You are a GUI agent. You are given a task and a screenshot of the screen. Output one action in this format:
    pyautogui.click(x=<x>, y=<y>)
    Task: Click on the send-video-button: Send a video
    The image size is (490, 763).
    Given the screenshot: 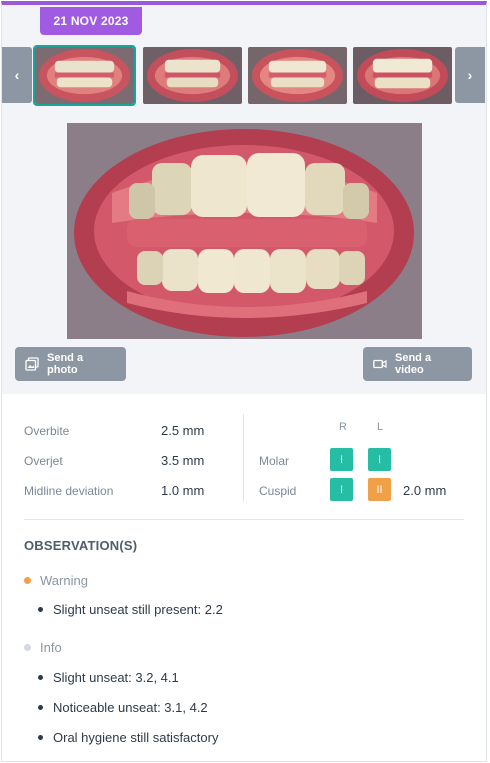 What is the action you would take?
    pyautogui.click(x=417, y=364)
    